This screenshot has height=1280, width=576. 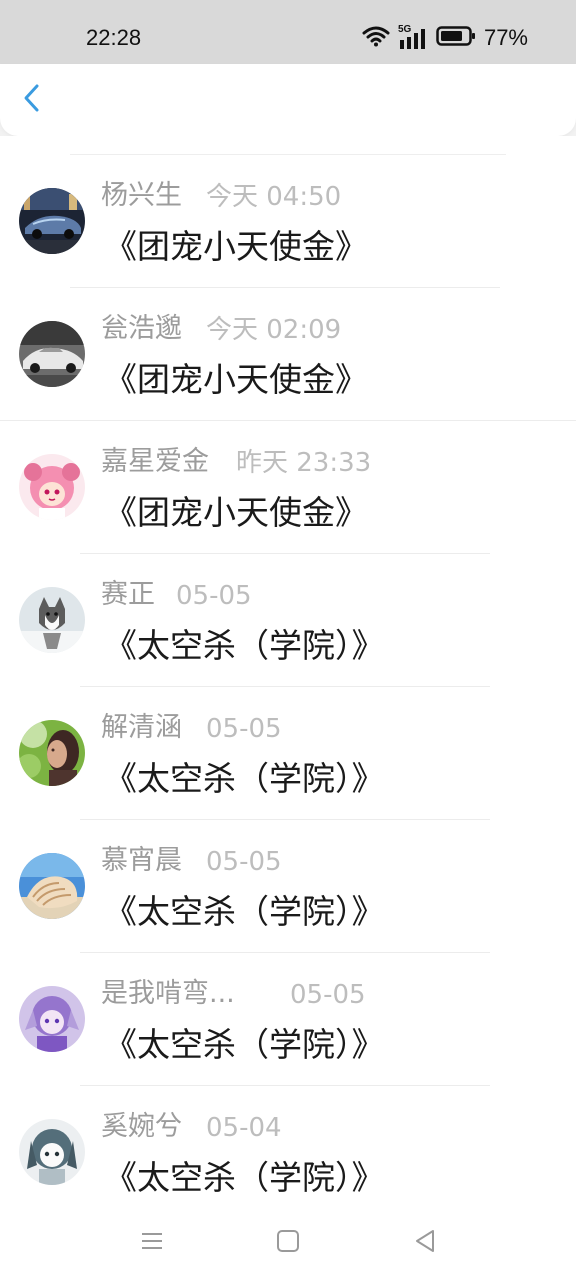 What do you see at coordinates (114, 37) in the screenshot?
I see `status-time: 22:28` at bounding box center [114, 37].